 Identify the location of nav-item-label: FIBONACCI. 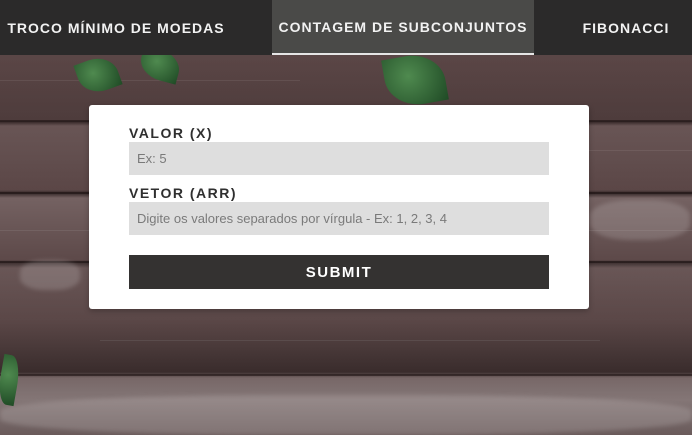
(626, 27).